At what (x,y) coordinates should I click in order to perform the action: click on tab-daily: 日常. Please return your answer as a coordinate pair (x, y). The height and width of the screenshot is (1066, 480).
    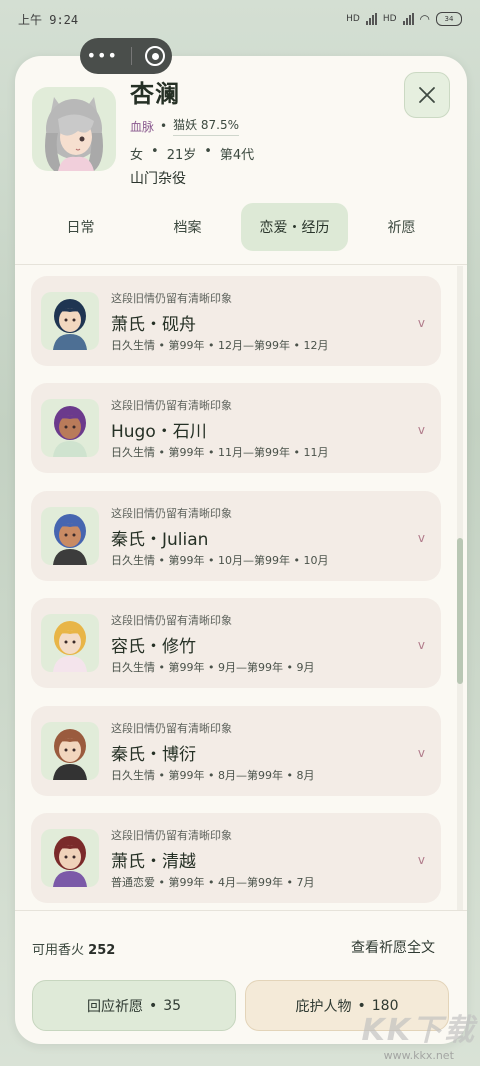
    Looking at the image, I should click on (80, 227).